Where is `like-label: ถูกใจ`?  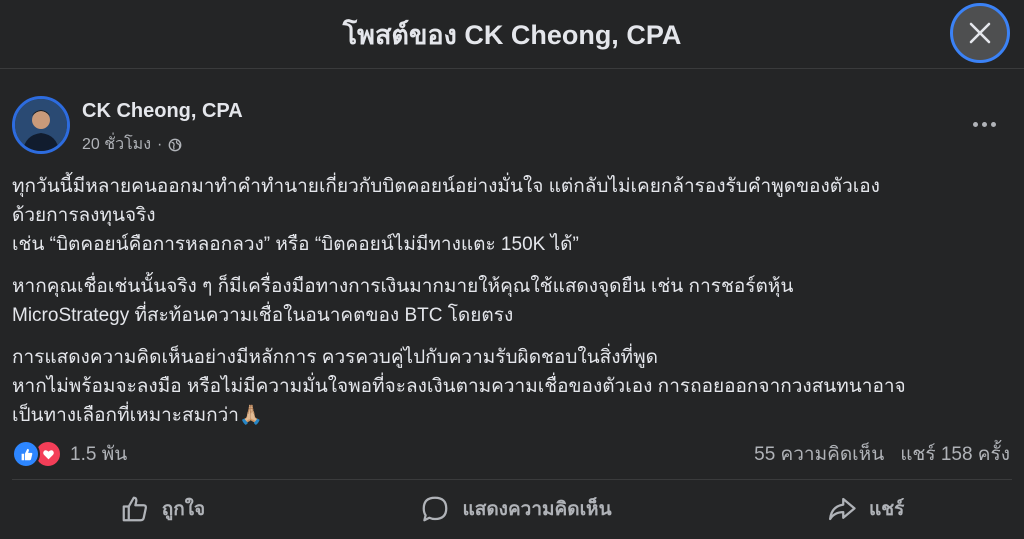
like-label: ถูกใจ is located at coordinates (183, 509).